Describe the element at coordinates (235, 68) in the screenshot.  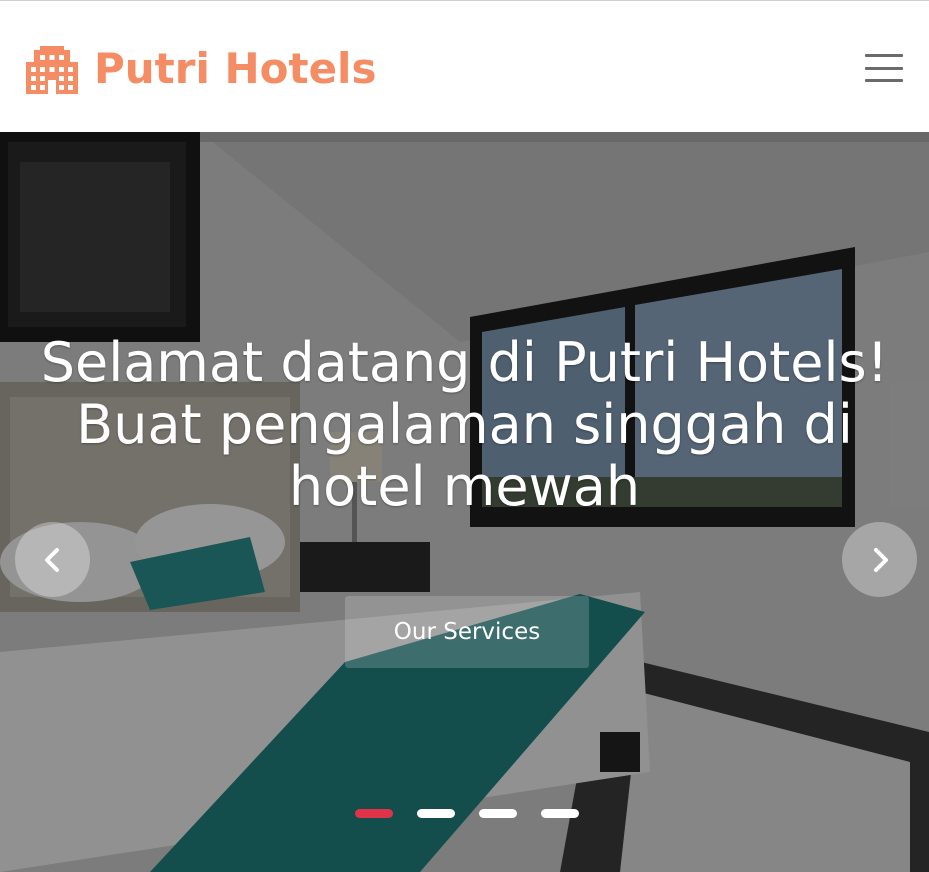
I see `brand-name: Putri Hotels` at that location.